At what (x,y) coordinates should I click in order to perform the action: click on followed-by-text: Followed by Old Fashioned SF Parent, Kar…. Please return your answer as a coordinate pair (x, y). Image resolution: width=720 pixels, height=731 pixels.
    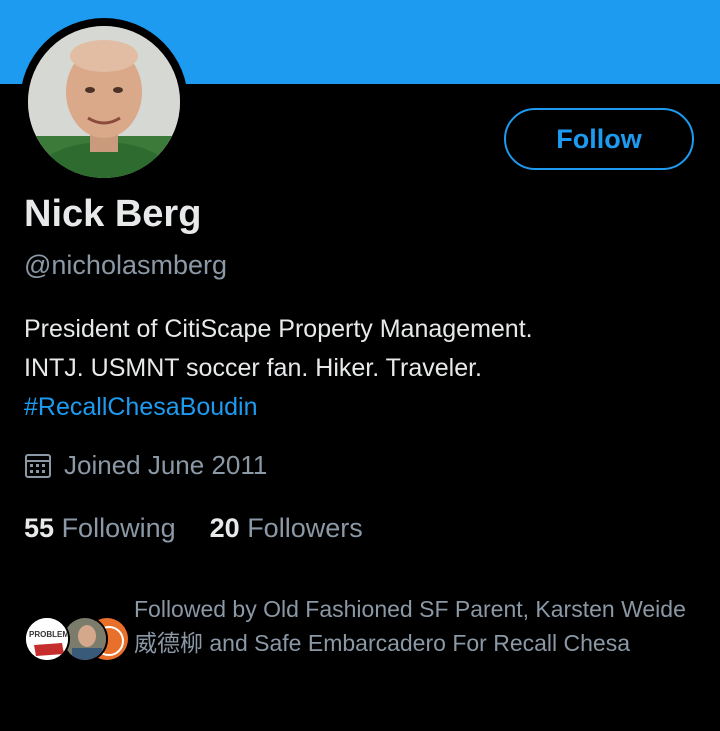
    Looking at the image, I should click on (410, 626).